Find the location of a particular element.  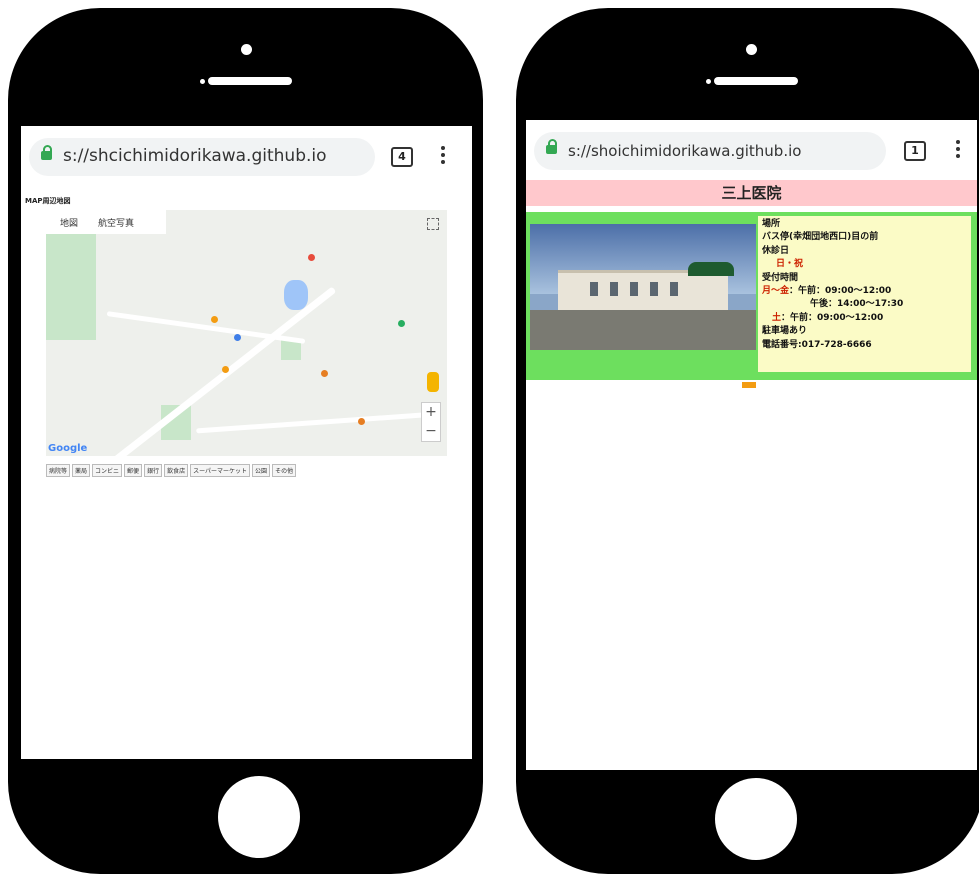

holiday-label: 休診日 is located at coordinates (776, 250).